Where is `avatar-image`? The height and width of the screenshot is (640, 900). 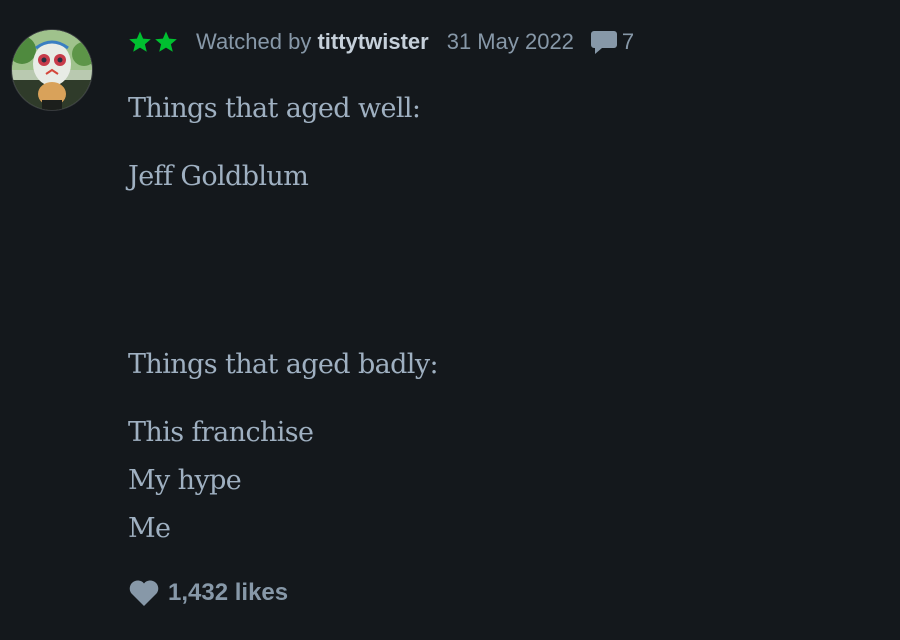 avatar-image is located at coordinates (52, 70).